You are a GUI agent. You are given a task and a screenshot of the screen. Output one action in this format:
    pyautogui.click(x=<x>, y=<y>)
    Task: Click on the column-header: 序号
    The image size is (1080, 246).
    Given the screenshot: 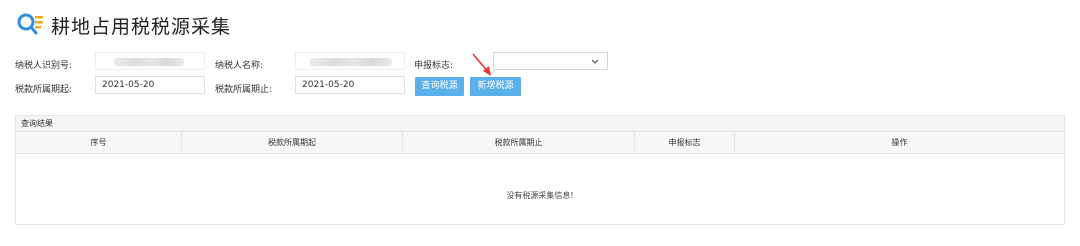 What is the action you would take?
    pyautogui.click(x=99, y=142)
    